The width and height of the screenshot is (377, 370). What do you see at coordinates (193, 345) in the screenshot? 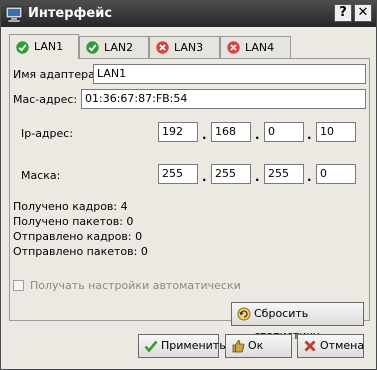
I see `apply-label: Применить` at bounding box center [193, 345].